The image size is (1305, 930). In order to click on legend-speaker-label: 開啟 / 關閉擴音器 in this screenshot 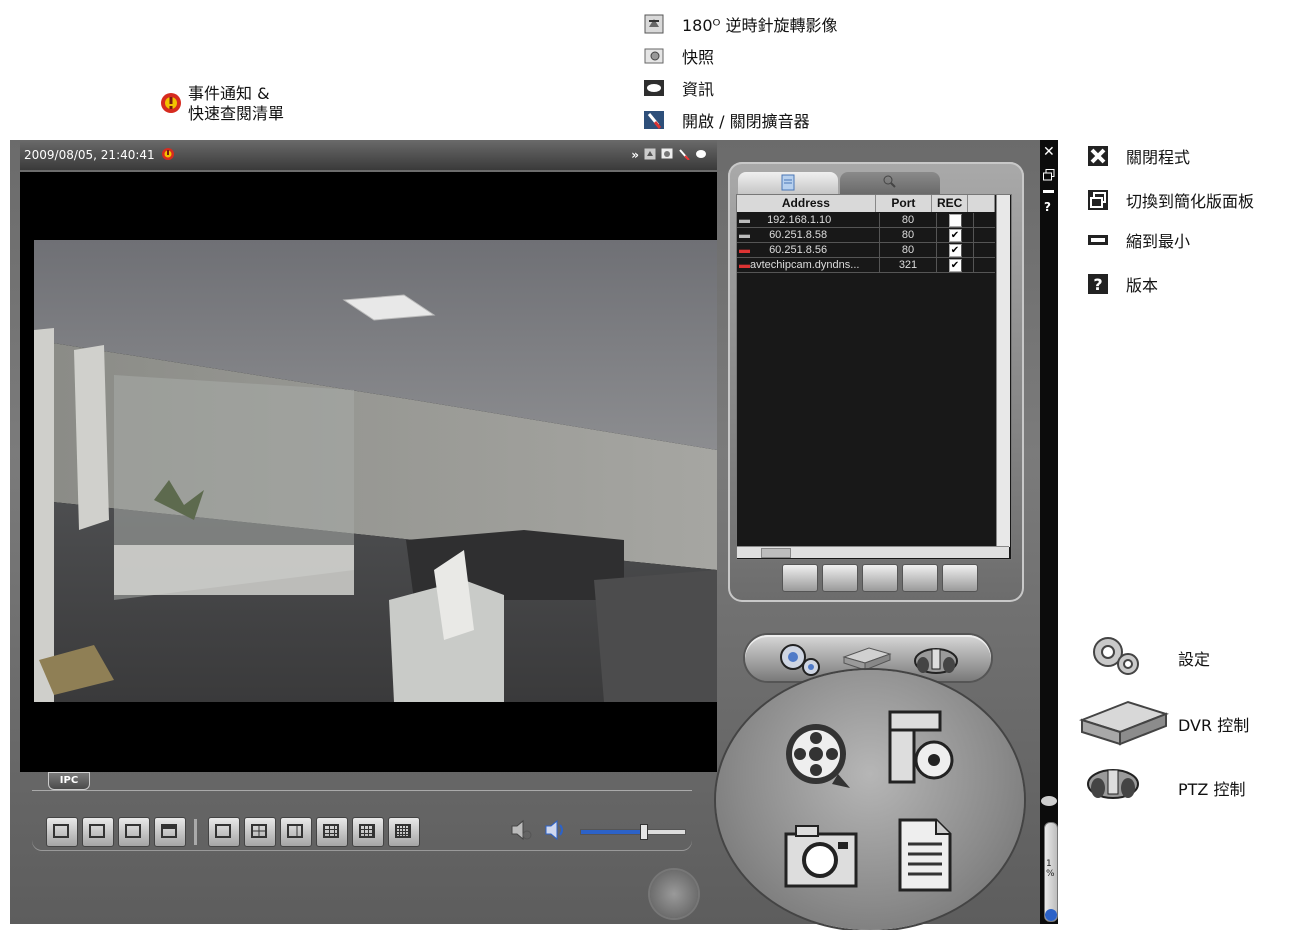, I will do `click(746, 121)`.